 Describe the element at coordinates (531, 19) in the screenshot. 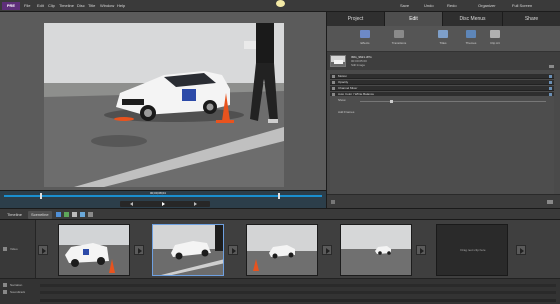

I see `tab-share: Share` at that location.